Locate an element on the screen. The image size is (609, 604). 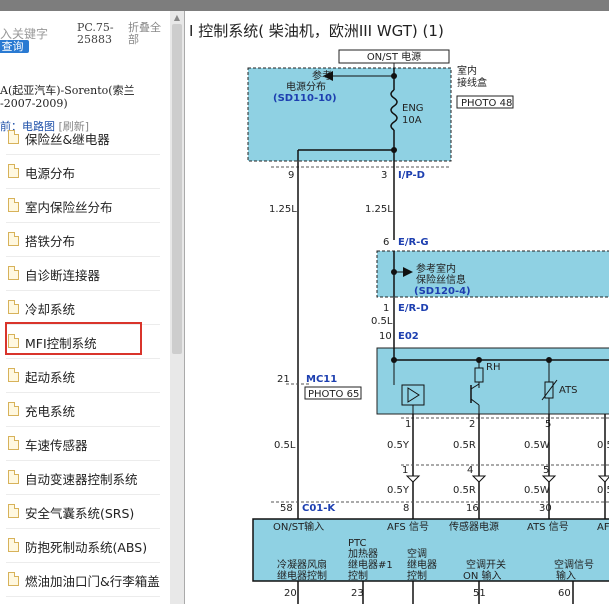
svg-text: RH is located at coordinates (493, 367).